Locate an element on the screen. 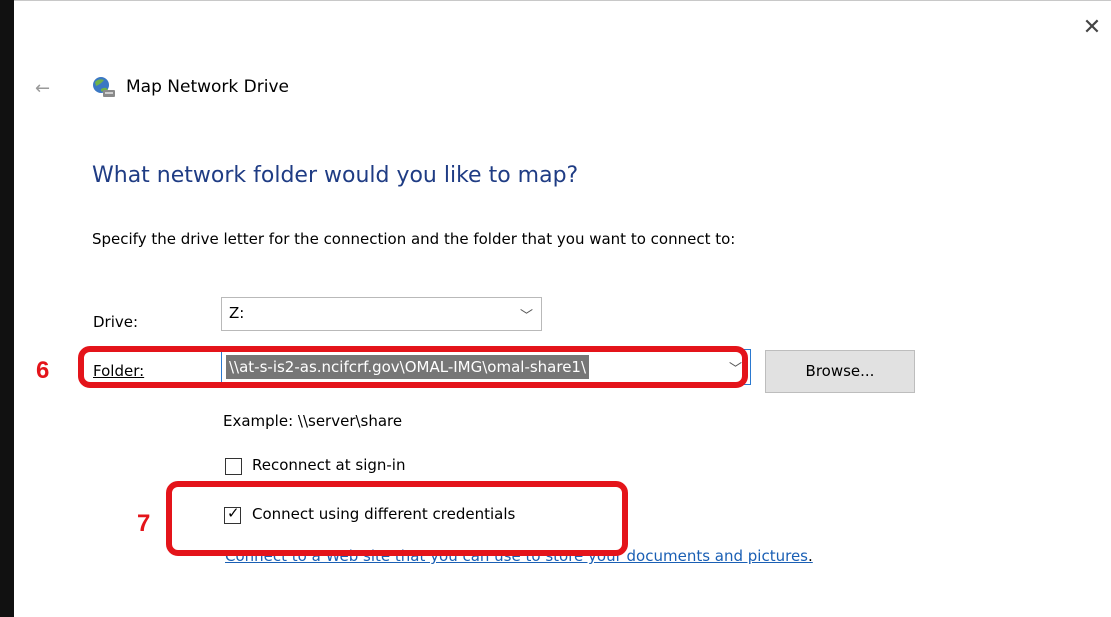  link-period: . is located at coordinates (810, 556).